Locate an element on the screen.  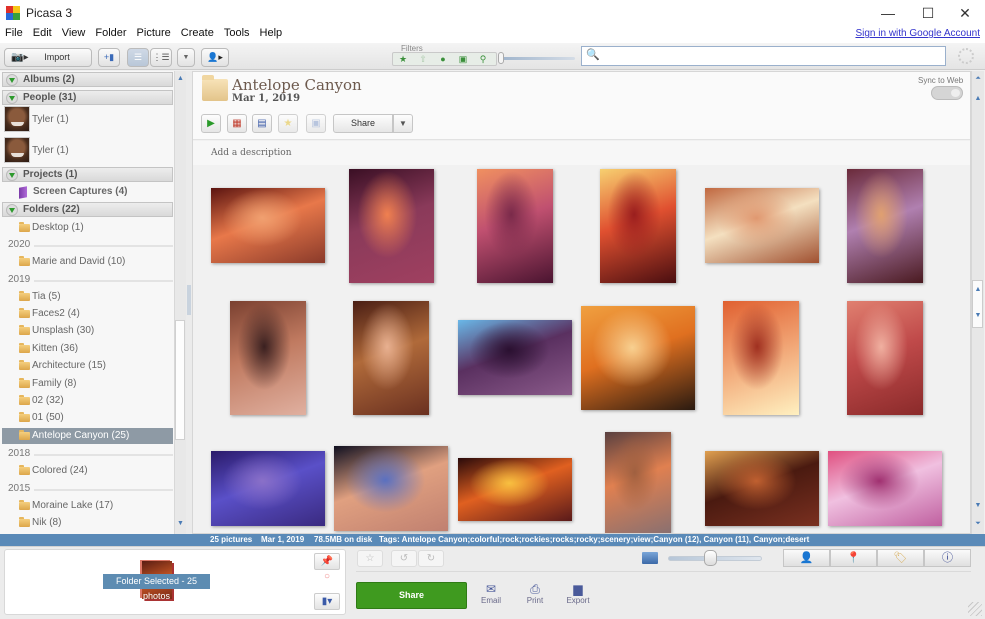
folder-item: Architecture (15) is located at coordinates (87, 366).